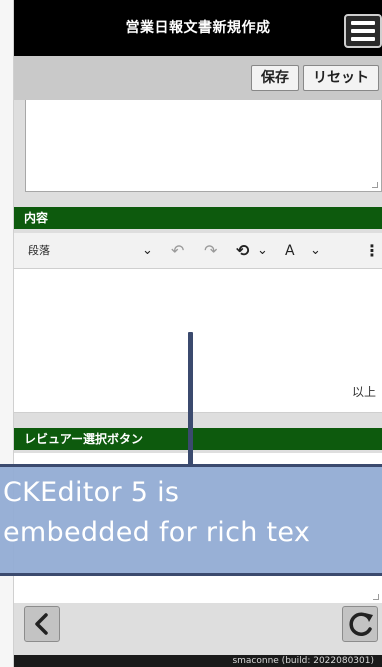  Describe the element at coordinates (290, 251) in the screenshot. I see `font-style-icon: A` at that location.